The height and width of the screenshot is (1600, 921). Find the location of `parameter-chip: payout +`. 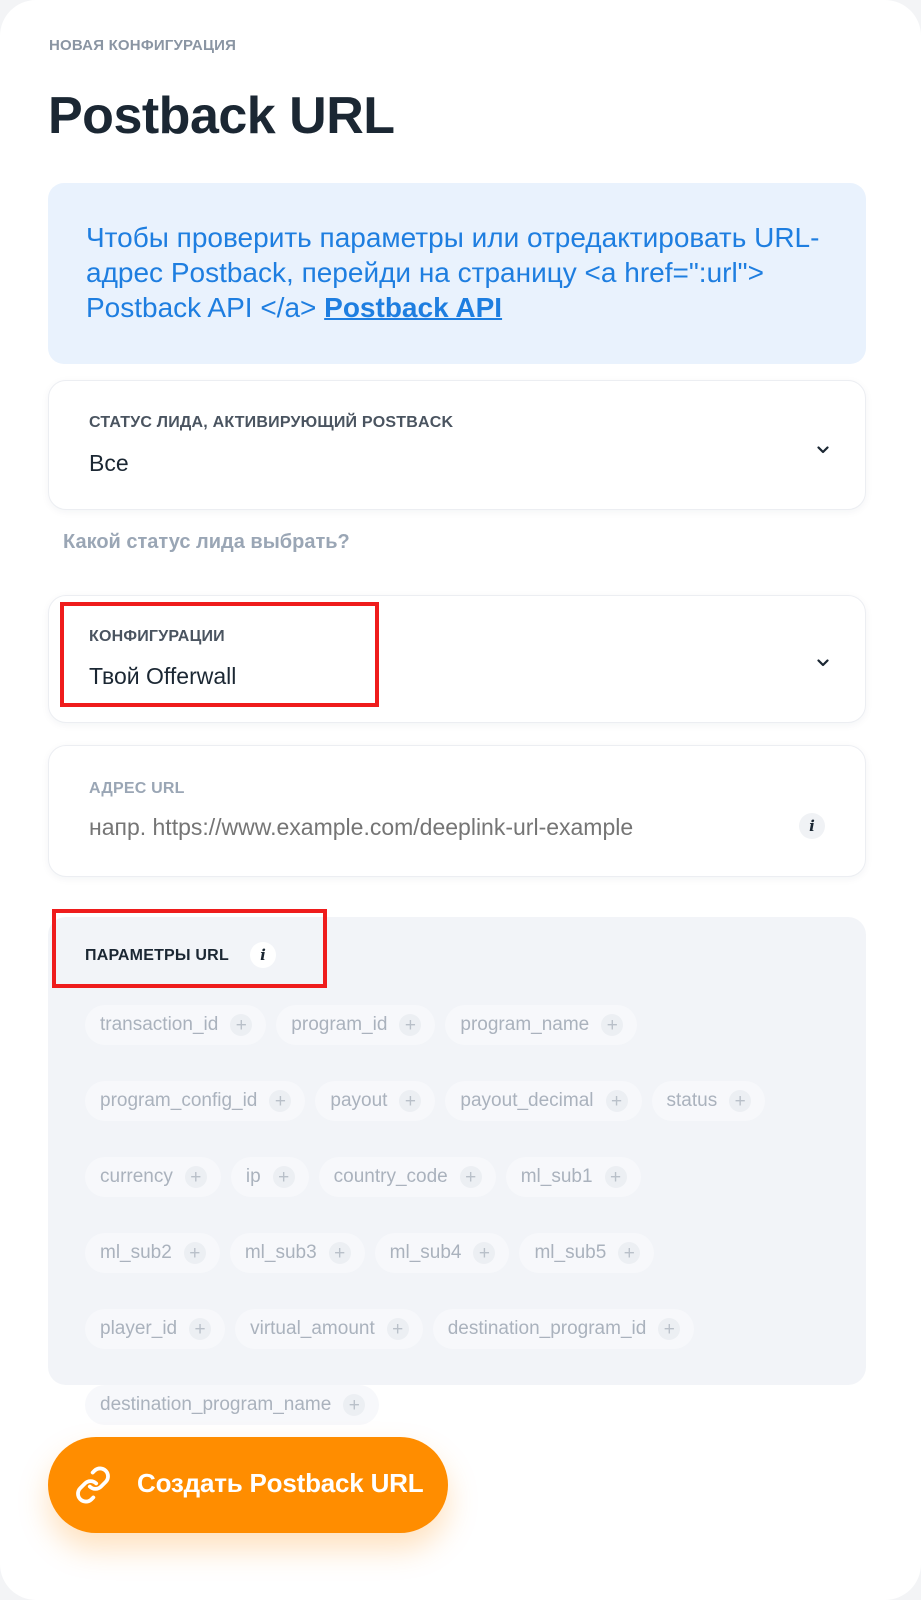

parameter-chip: payout + is located at coordinates (375, 1101).